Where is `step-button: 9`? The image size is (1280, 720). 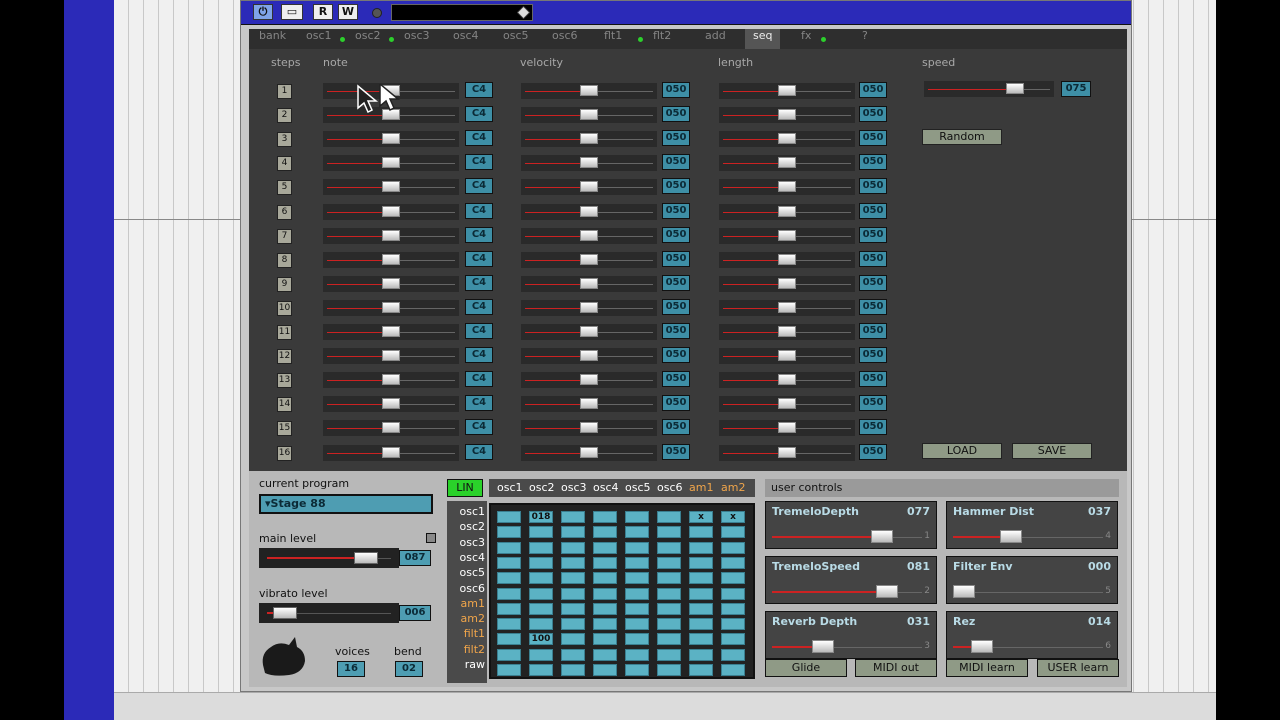 step-button: 9 is located at coordinates (284, 284).